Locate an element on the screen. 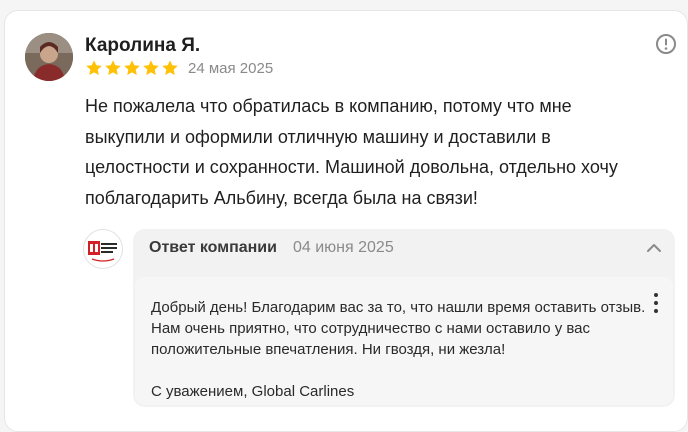  report-button is located at coordinates (666, 44).